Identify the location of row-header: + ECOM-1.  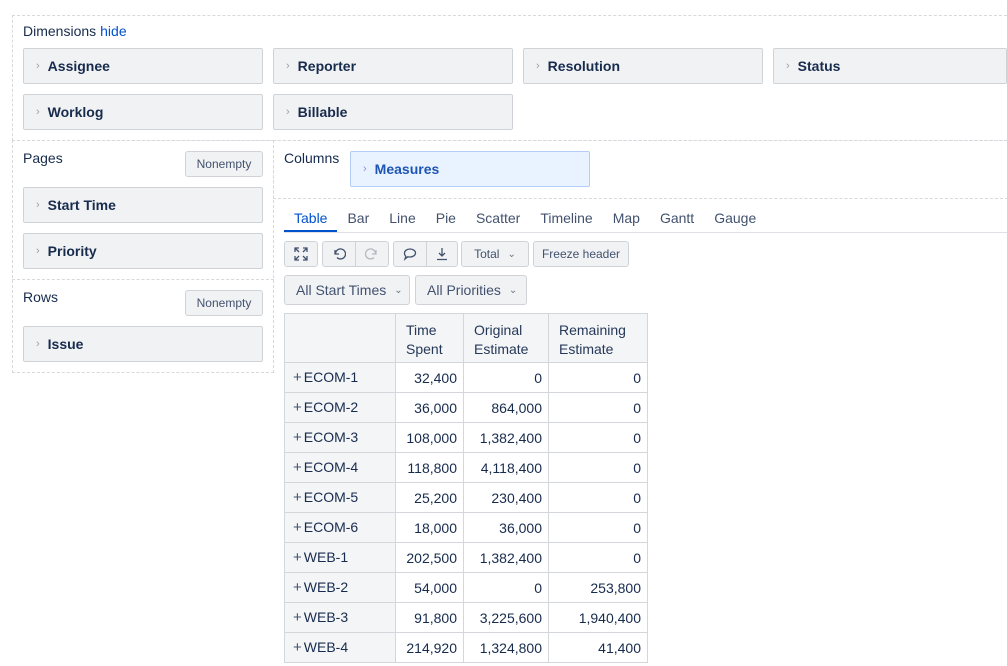
(340, 377).